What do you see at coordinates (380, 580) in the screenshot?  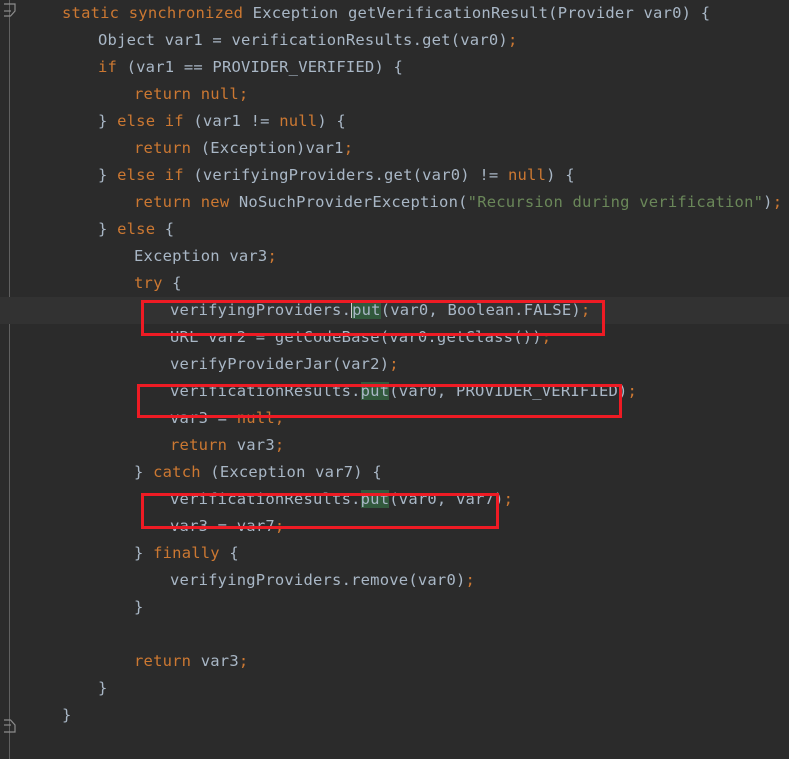 I see `code-token: remove` at bounding box center [380, 580].